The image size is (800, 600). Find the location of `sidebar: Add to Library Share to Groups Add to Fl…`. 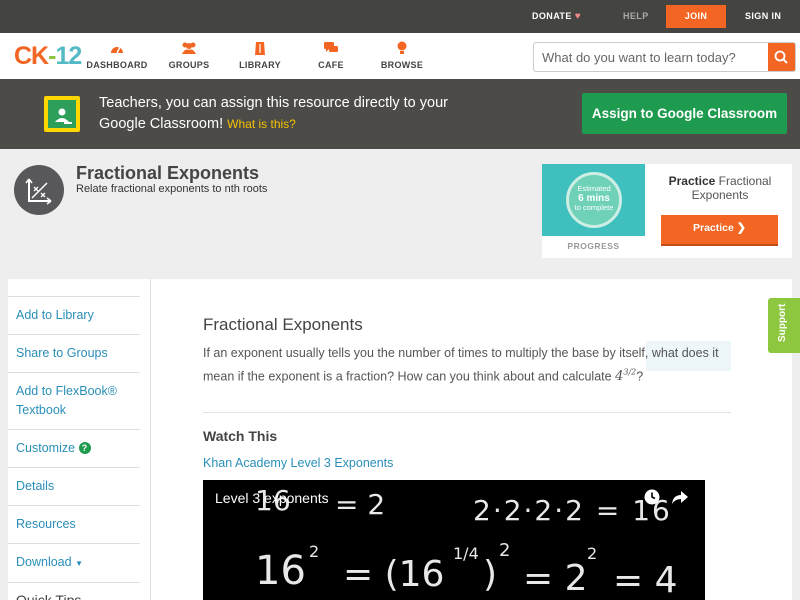

sidebar: Add to Library Share to Groups Add to Fl… is located at coordinates (74, 448).